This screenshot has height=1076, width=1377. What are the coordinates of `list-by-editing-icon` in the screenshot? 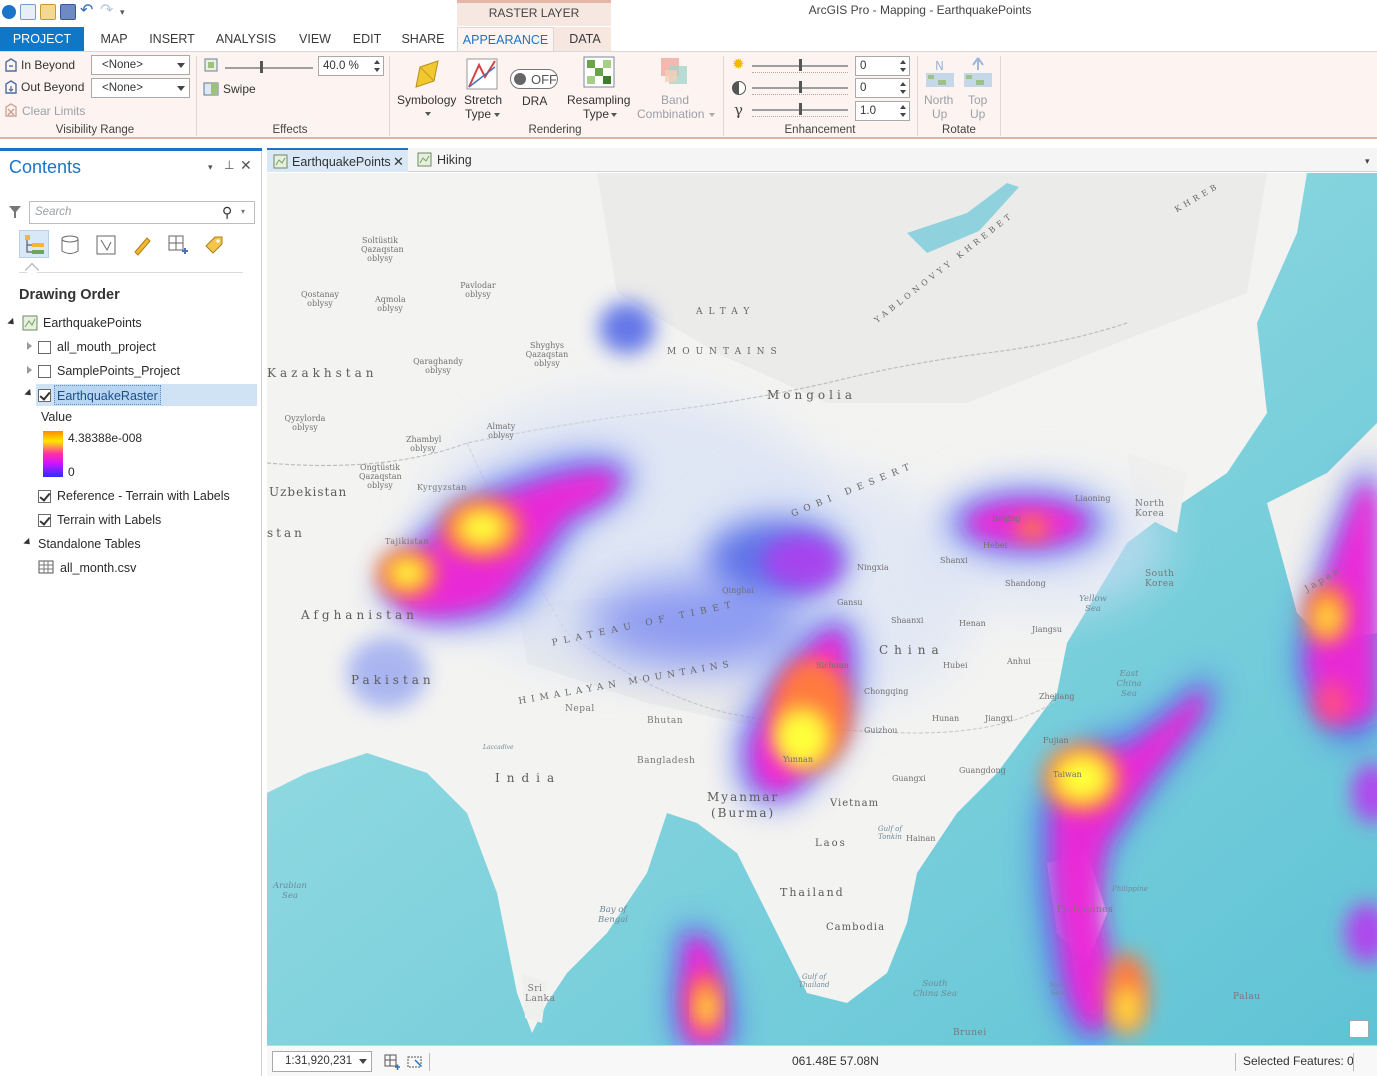 It's located at (142, 245).